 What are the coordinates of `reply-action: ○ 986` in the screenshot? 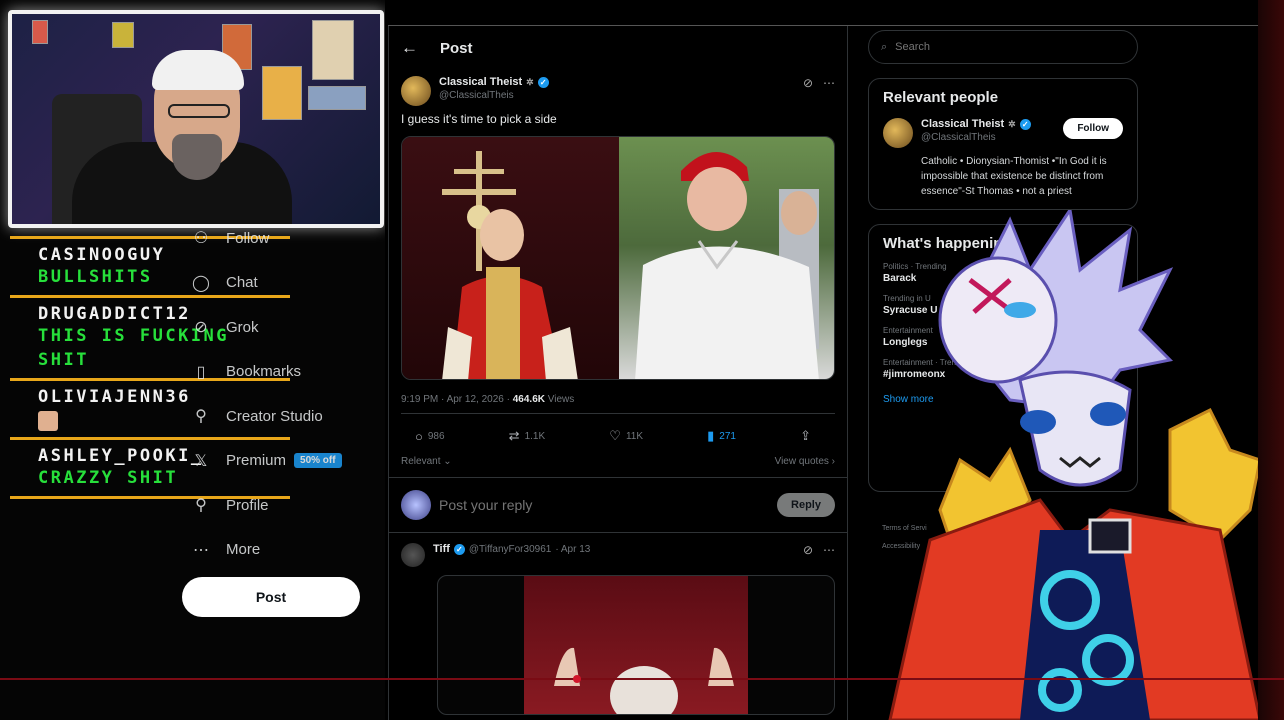 It's located at (430, 436).